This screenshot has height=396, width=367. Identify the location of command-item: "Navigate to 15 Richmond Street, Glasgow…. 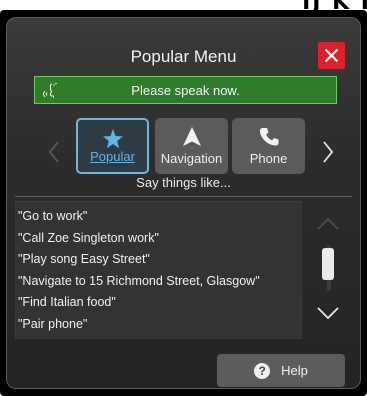
(159, 282).